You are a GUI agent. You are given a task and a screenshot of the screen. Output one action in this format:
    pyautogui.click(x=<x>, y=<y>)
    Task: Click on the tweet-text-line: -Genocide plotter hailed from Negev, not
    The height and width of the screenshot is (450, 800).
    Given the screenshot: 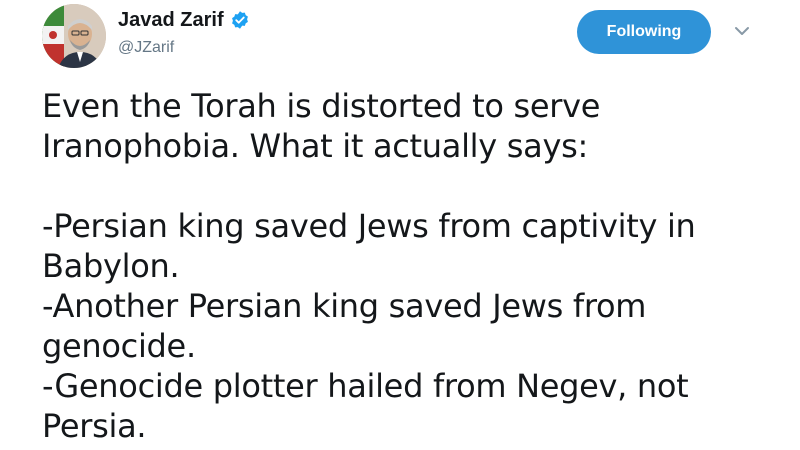 What is the action you would take?
    pyautogui.click(x=365, y=386)
    